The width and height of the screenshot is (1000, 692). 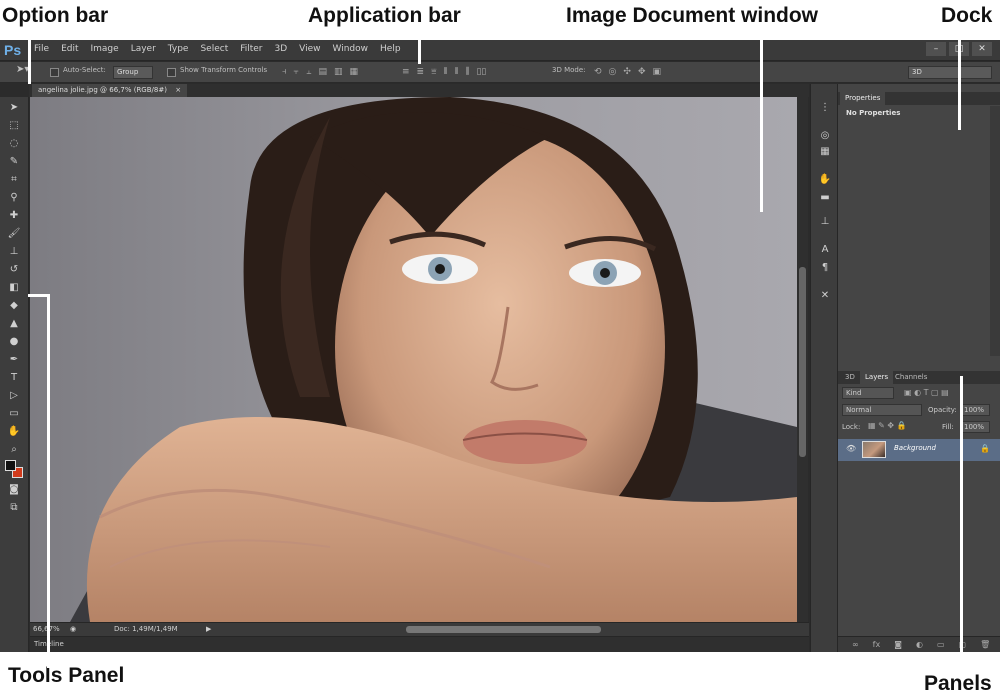 I want to click on leader-application-bar, so click(x=419, y=47).